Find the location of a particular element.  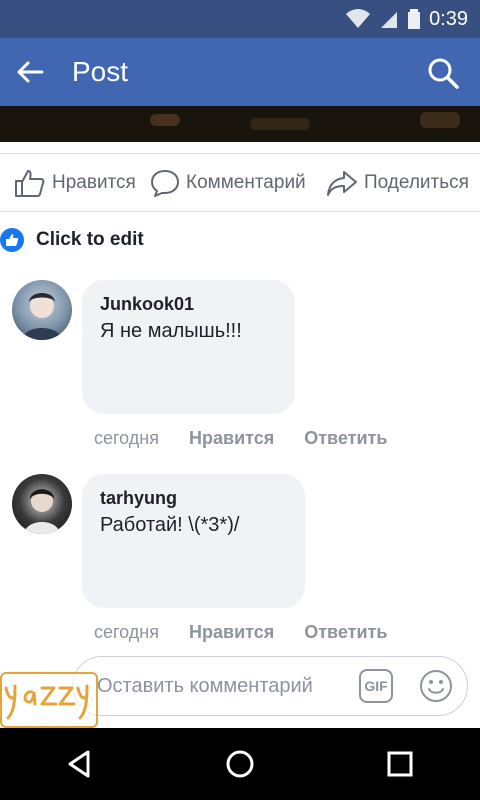

nav-recents-icon is located at coordinates (400, 764).